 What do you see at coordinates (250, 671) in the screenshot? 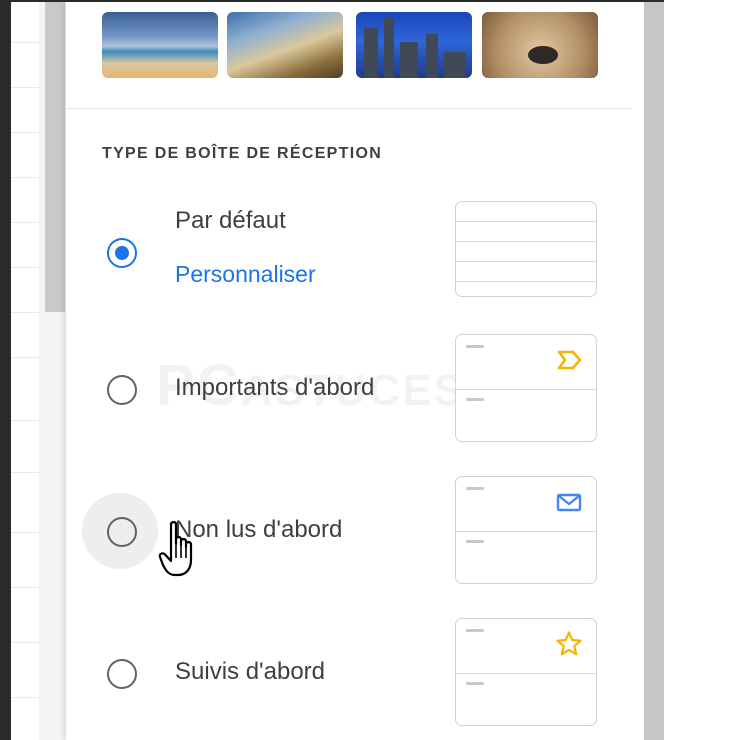
I see `option-label-starred-first: Suivis d'abord` at bounding box center [250, 671].